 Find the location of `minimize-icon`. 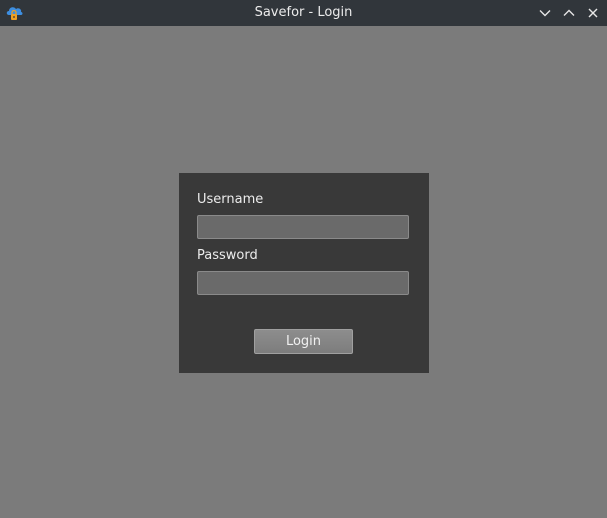

minimize-icon is located at coordinates (545, 13).